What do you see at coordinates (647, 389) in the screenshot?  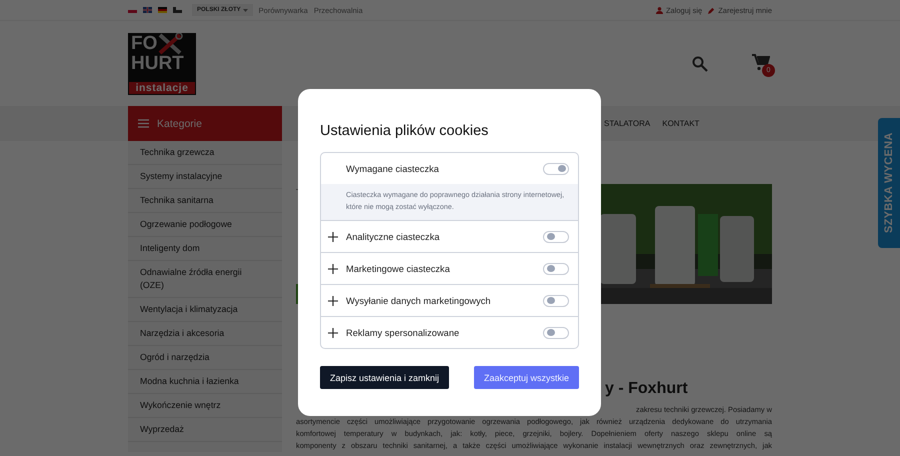 I see `page-heading: y - Foxhurt` at bounding box center [647, 389].